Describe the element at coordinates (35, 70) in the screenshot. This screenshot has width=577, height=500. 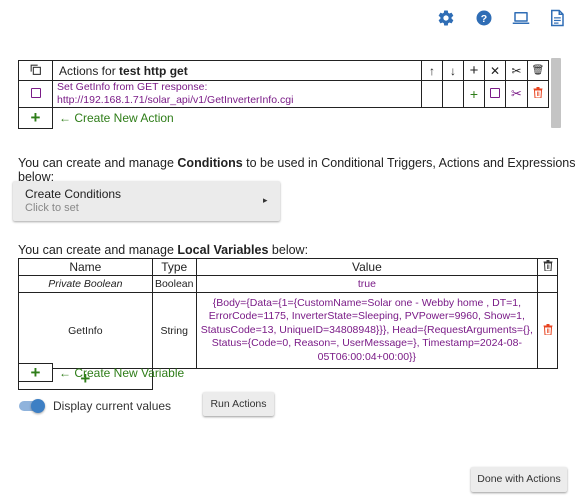
I see `copy-icon` at that location.